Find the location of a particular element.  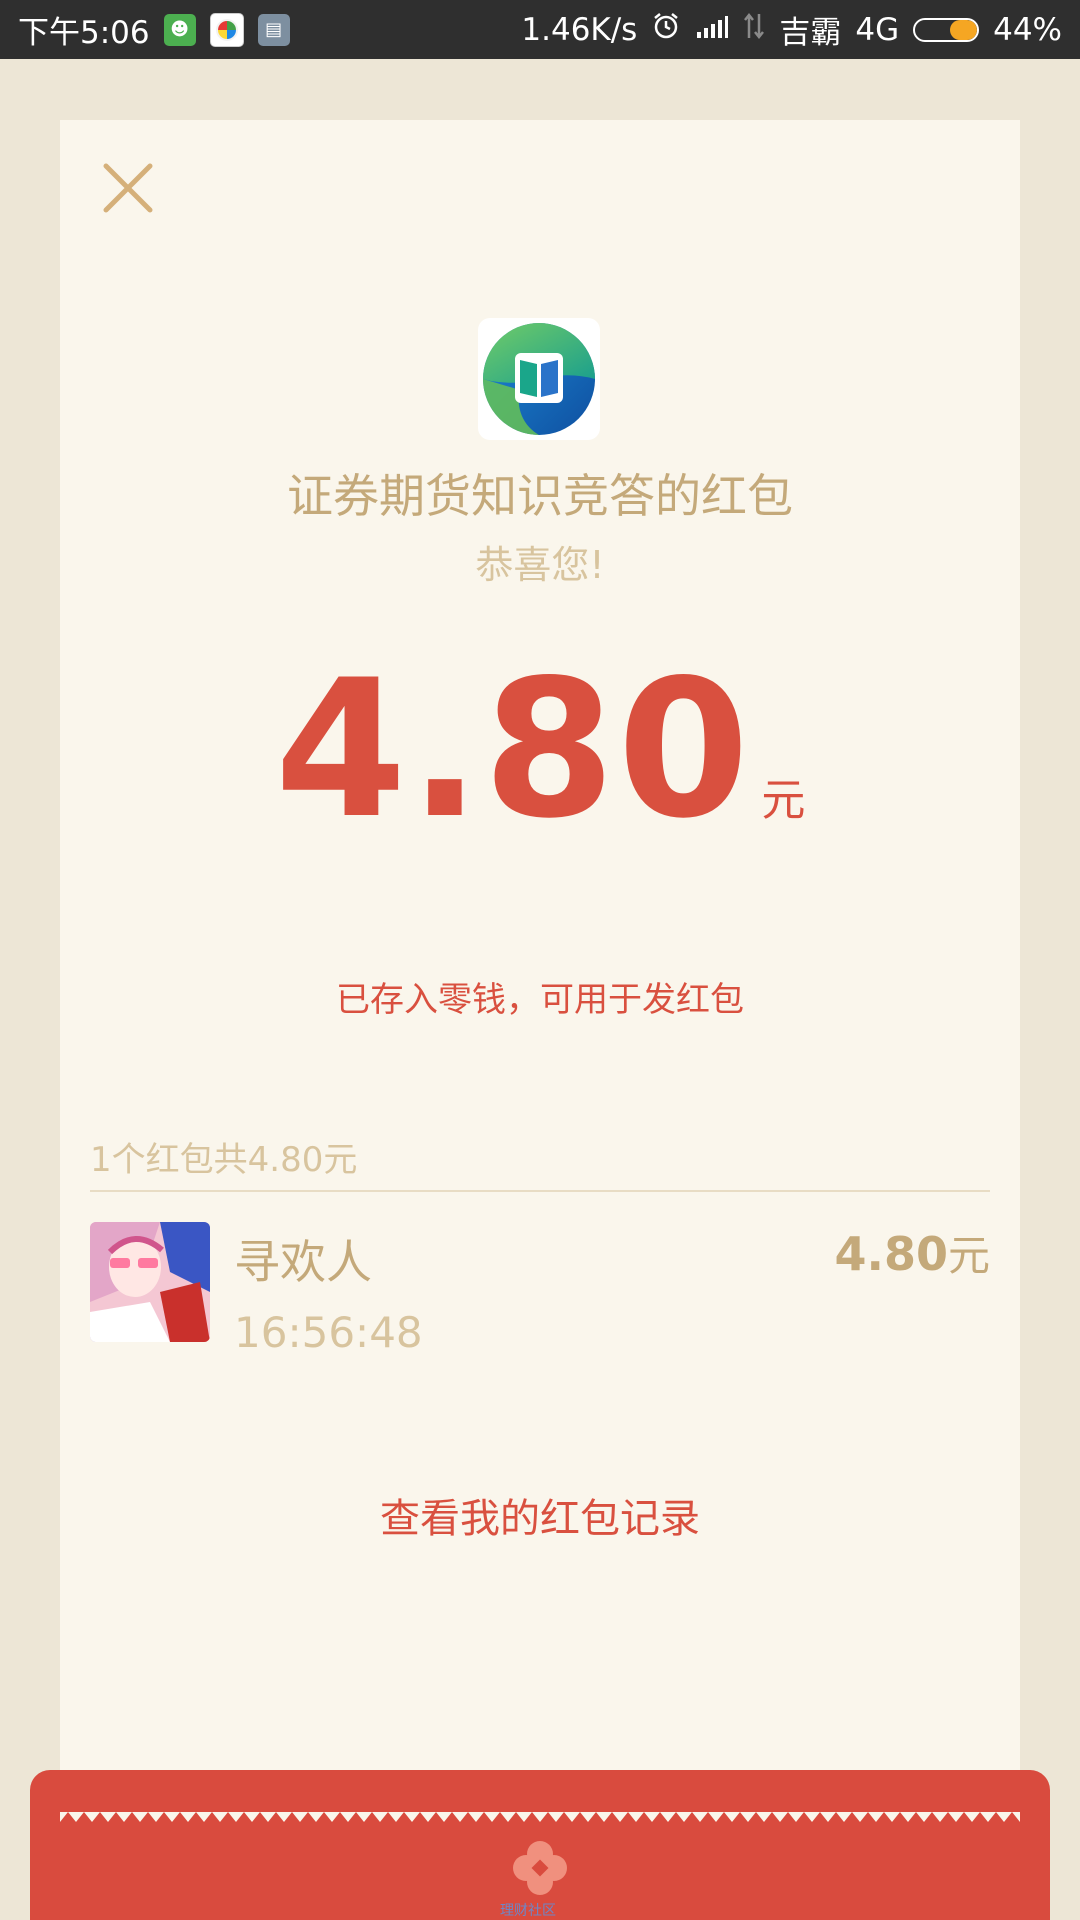

status-time: 下午5:06 is located at coordinates (84, 33).